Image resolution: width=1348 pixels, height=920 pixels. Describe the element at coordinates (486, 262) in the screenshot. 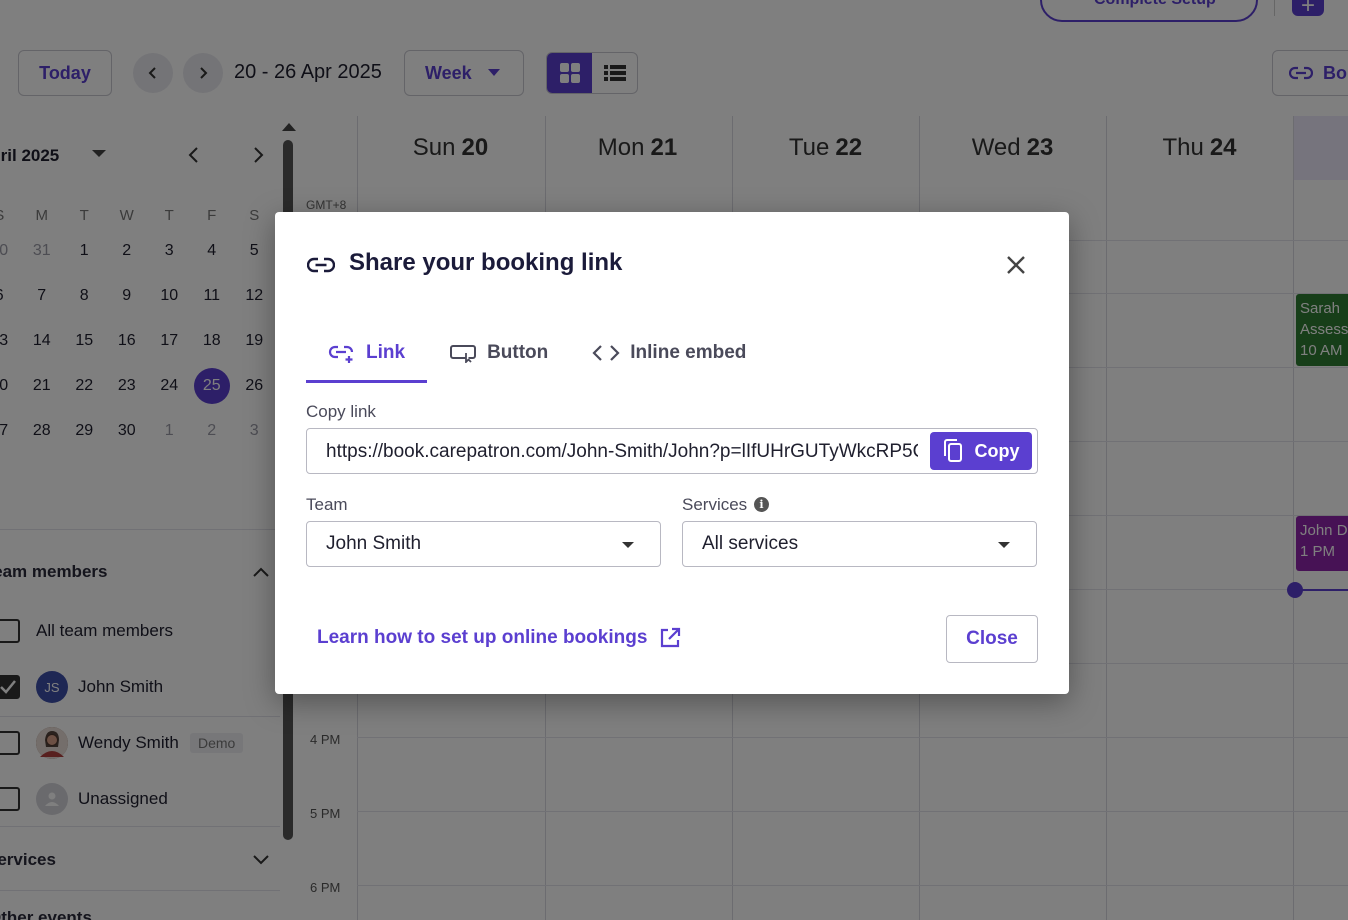

I see `dialog-title: Share your booking link` at that location.